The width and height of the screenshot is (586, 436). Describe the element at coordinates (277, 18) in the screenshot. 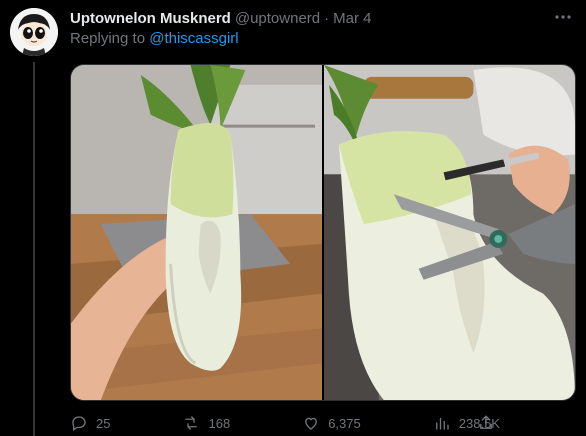

I see `author-handle: @uptownerd` at that location.